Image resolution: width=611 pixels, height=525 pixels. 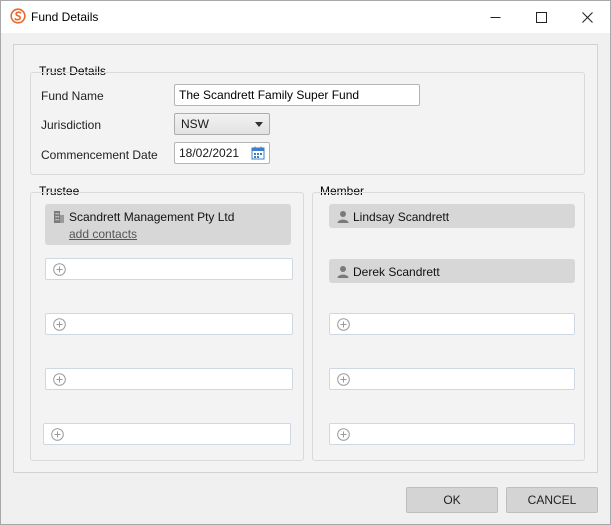 What do you see at coordinates (452, 500) in the screenshot?
I see `ok-button: OK` at bounding box center [452, 500].